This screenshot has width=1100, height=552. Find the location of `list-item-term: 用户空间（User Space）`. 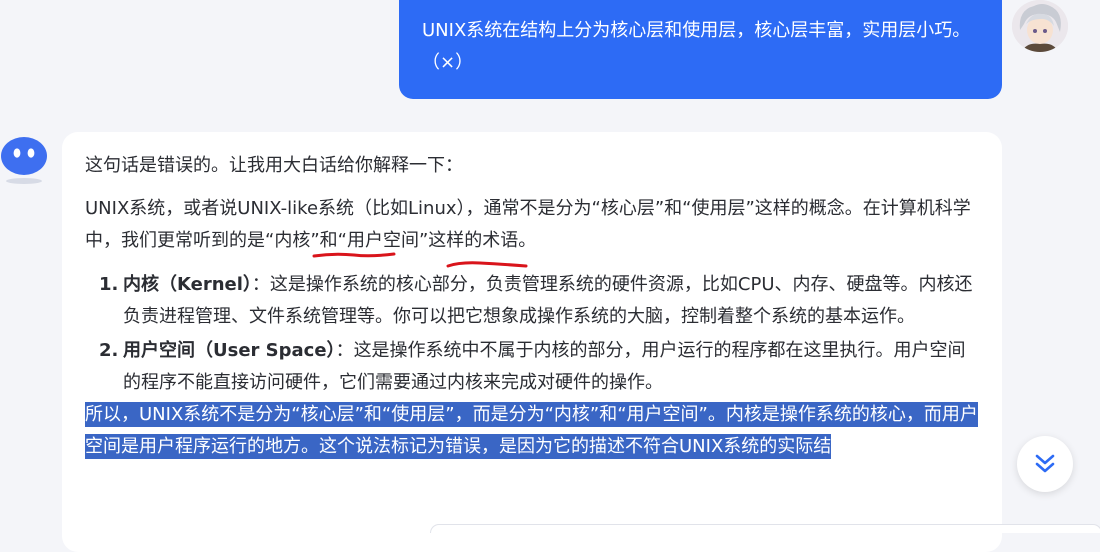

list-item-term: 用户空间（User Space） is located at coordinates (229, 350).